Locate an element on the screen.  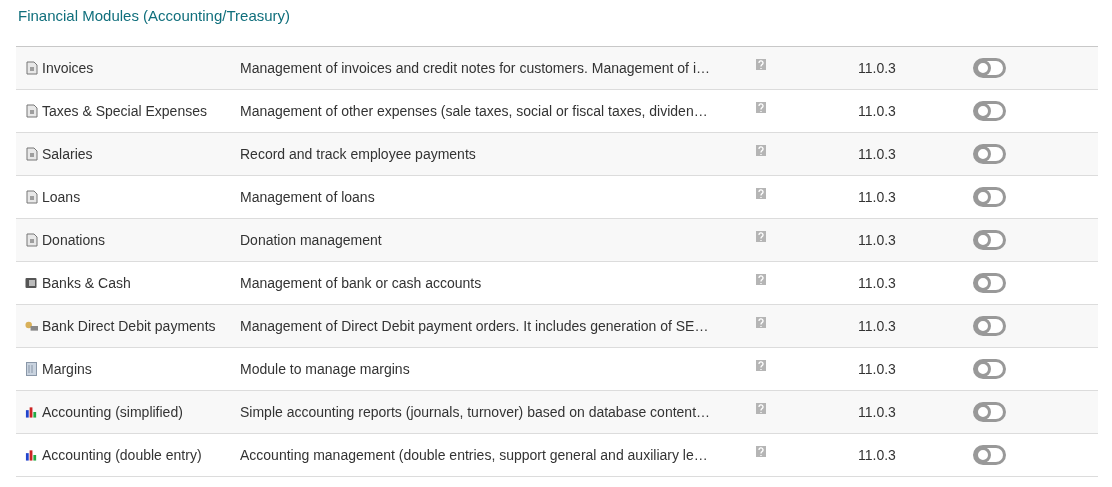
module-name: Banks & Cash is located at coordinates (86, 283).